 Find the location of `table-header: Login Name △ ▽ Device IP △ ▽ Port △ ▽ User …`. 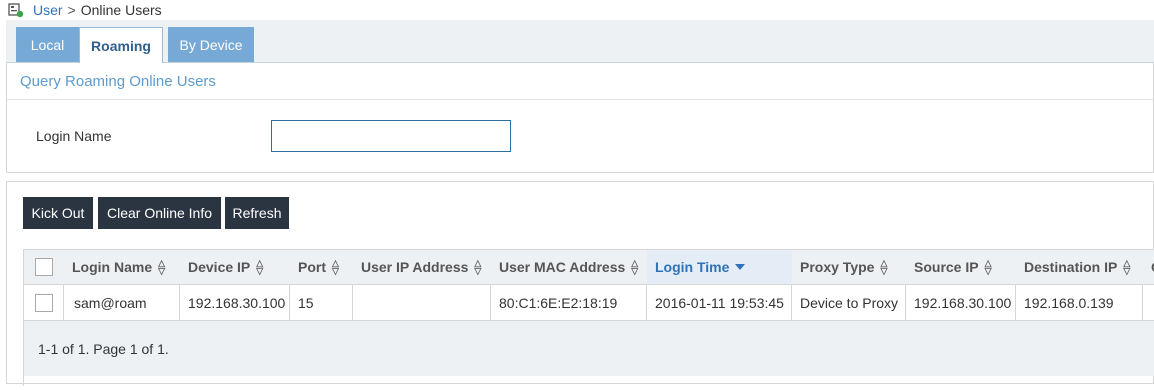

table-header: Login Name △ ▽ Device IP △ ▽ Port △ ▽ User … is located at coordinates (589, 267).